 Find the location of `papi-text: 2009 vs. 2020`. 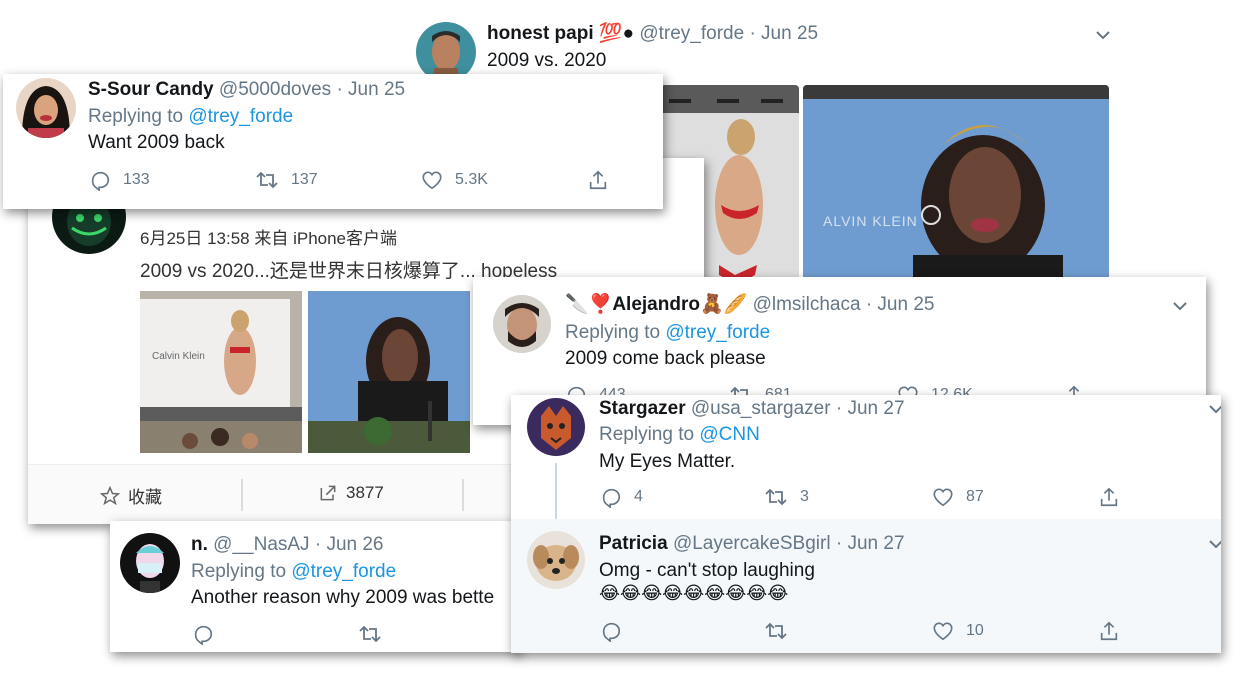

papi-text: 2009 vs. 2020 is located at coordinates (547, 60).